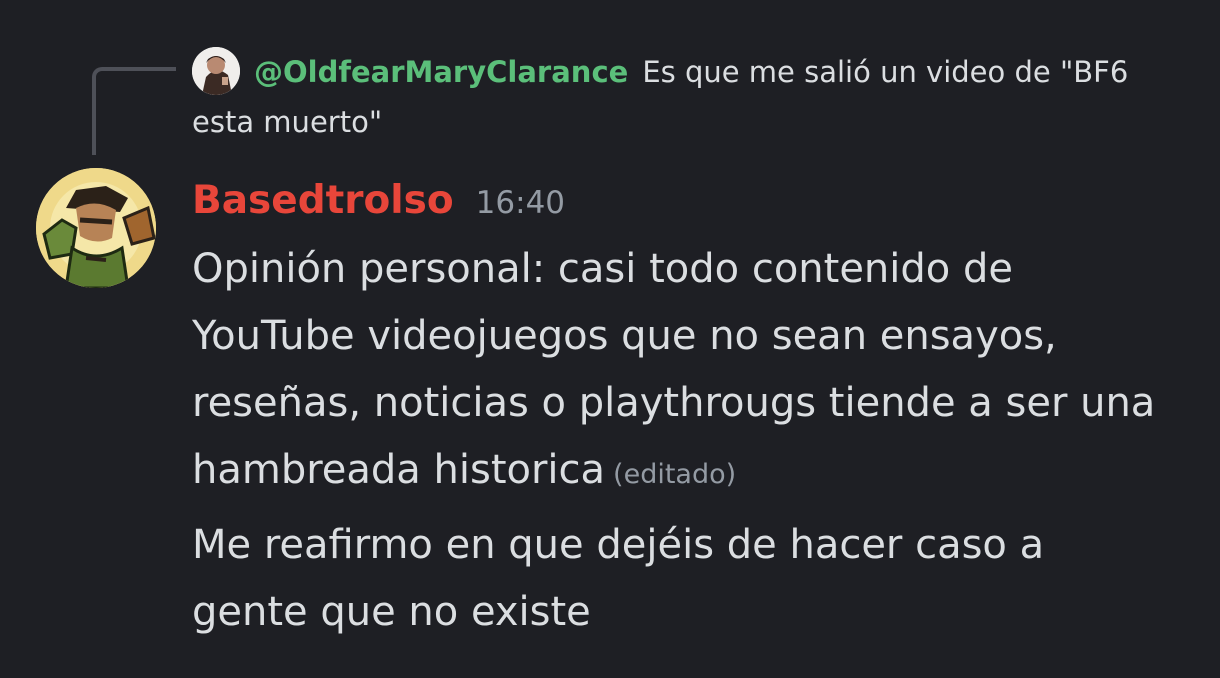  I want to click on reply-text-line2: esta muerto", so click(287, 122).